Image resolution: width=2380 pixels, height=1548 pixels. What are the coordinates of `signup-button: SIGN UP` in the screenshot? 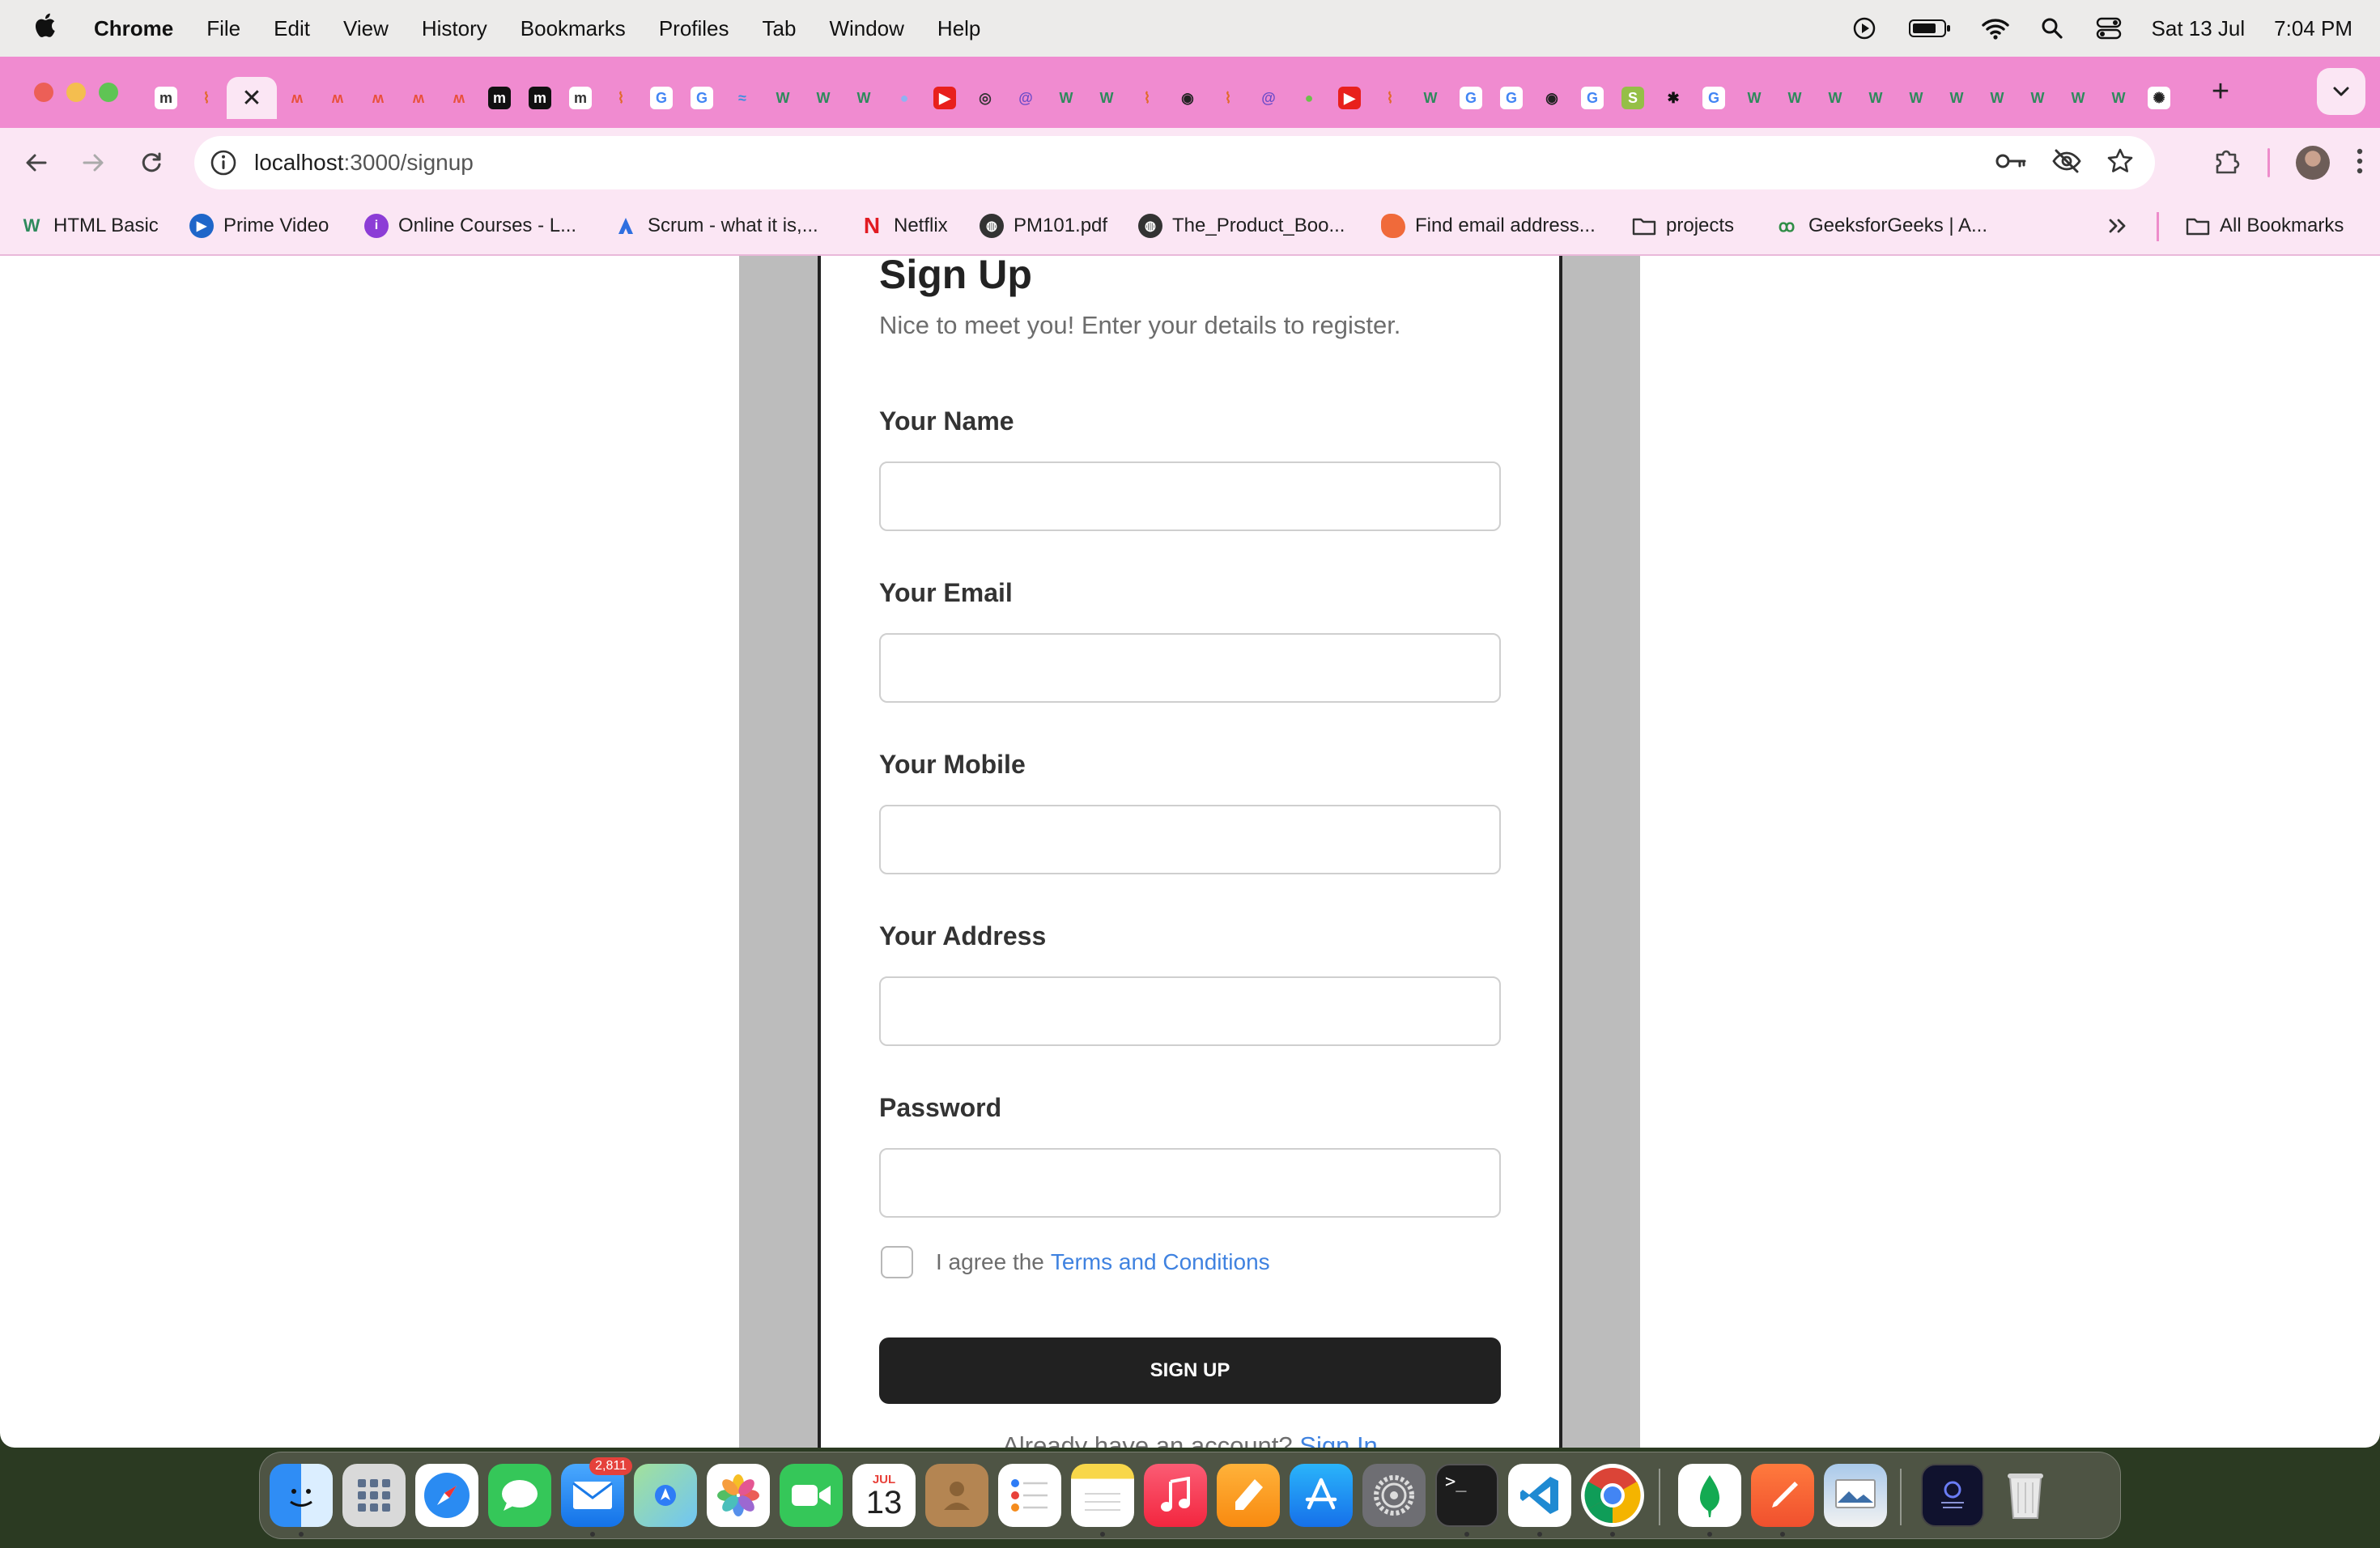 It's located at (1190, 1370).